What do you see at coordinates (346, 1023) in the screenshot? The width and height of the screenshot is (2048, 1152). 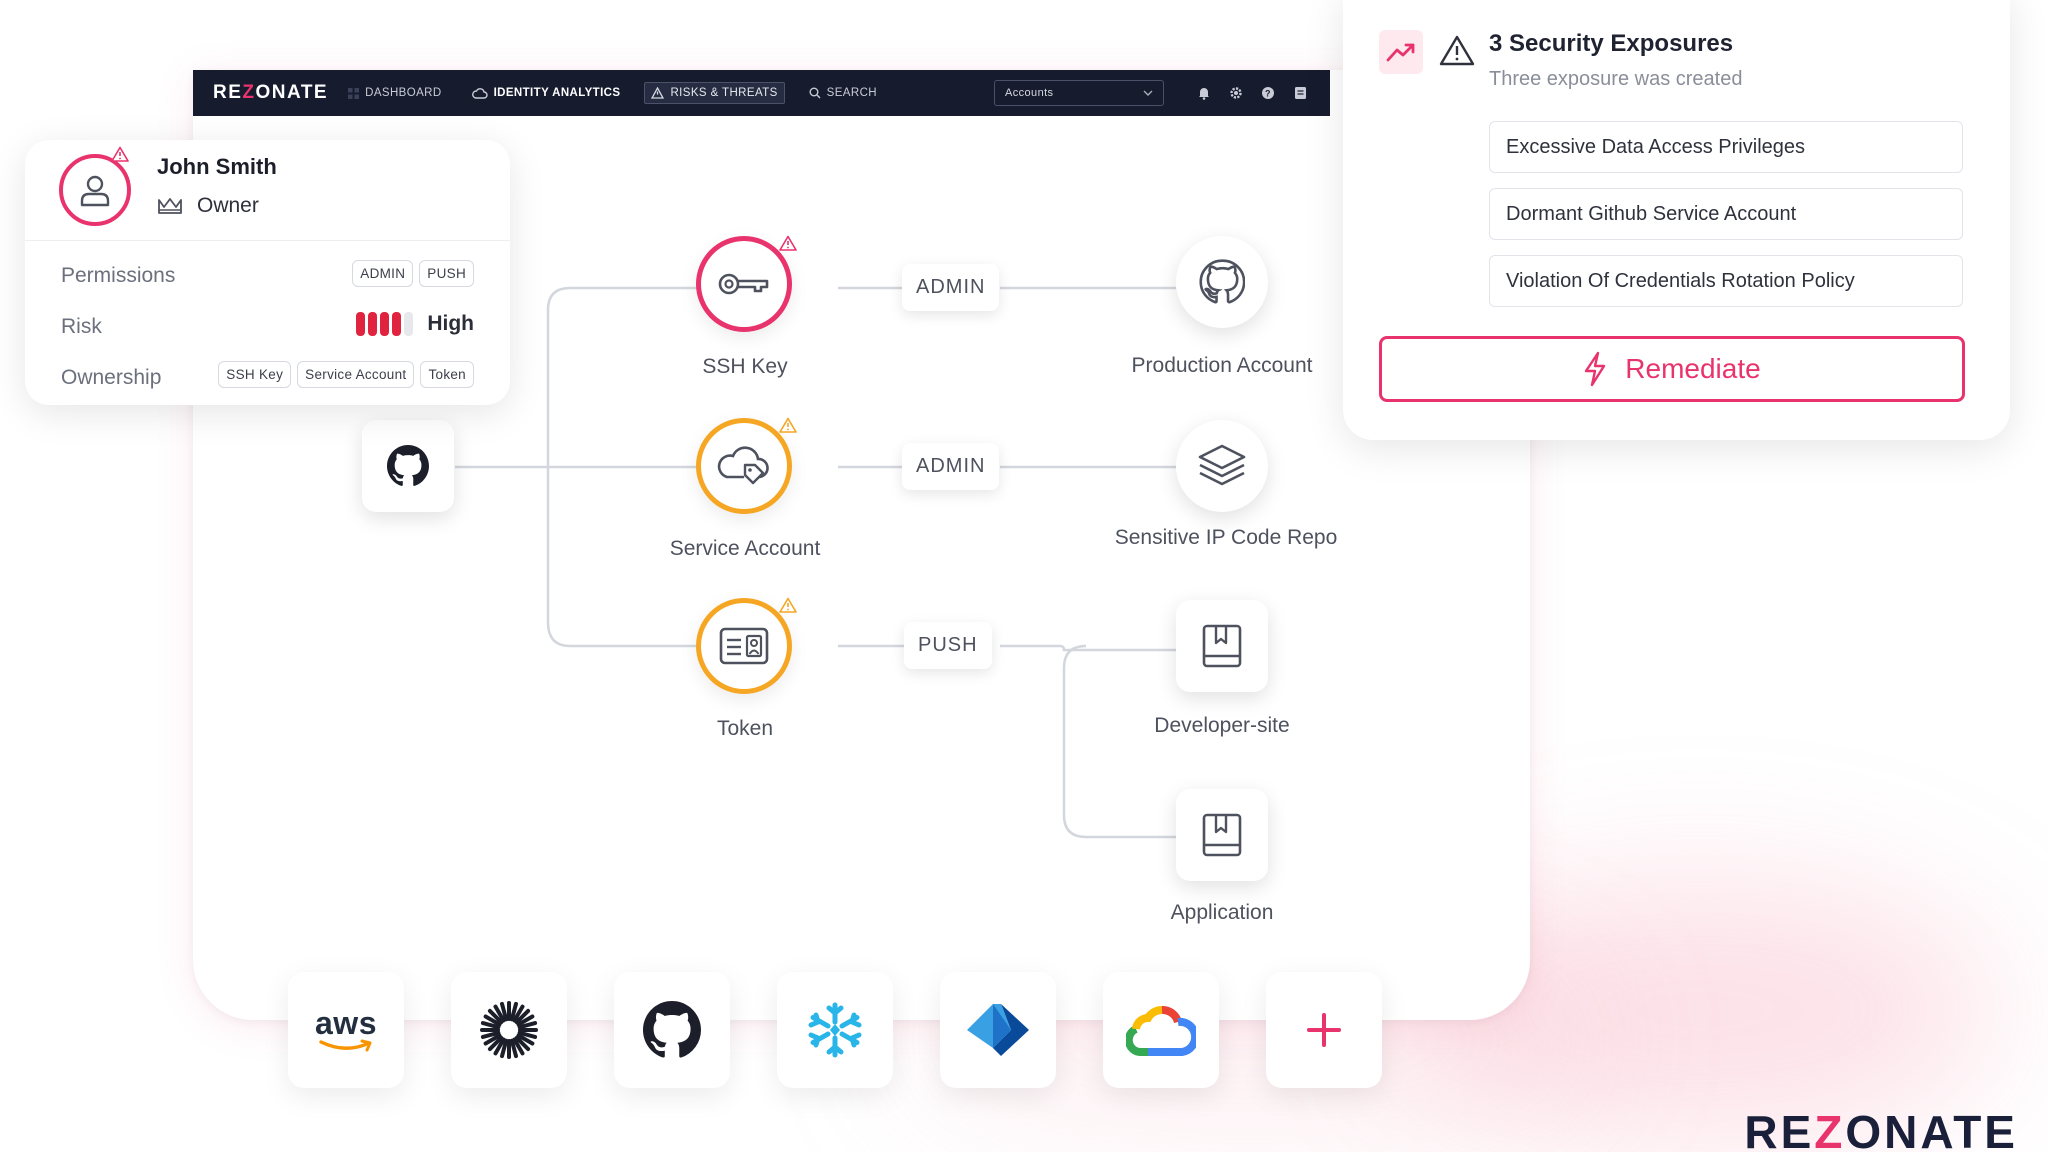 I see `aws-wordmark: aws` at bounding box center [346, 1023].